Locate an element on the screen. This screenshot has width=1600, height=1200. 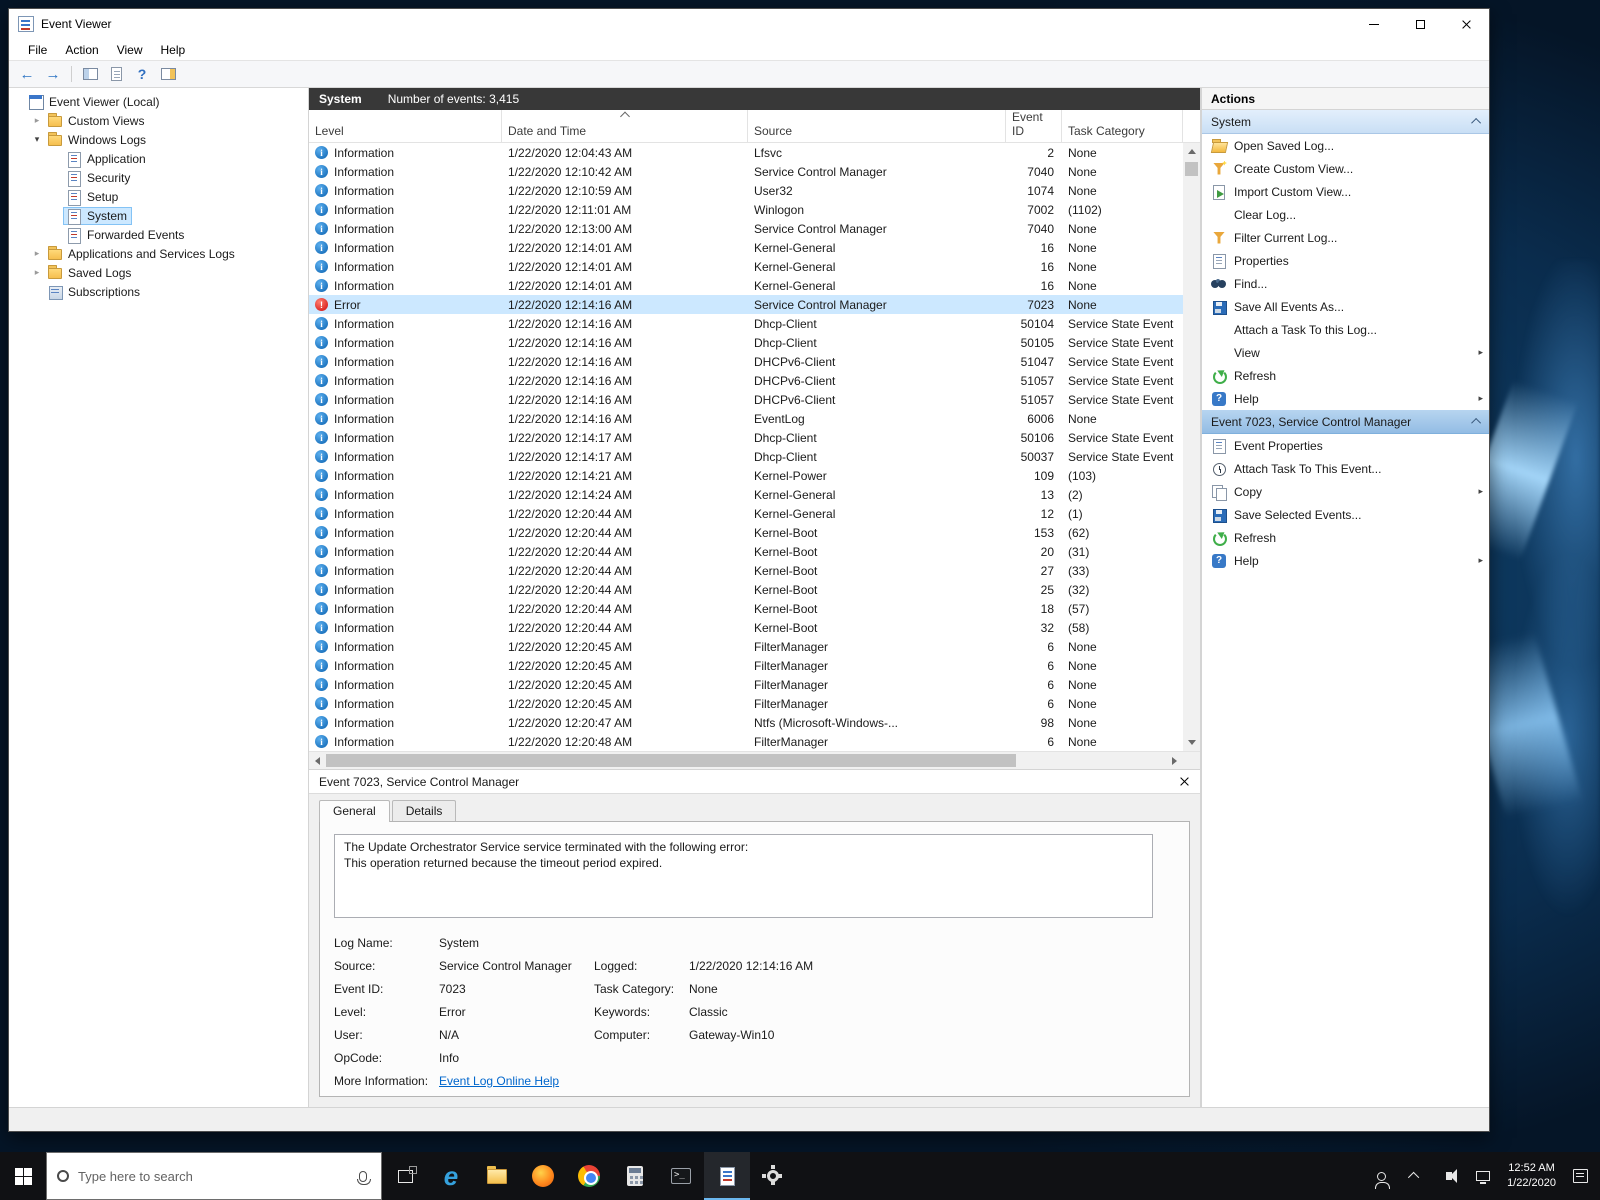
tree-item-windows-logs: ▾ Windows Logs is located at coordinates (158, 139).